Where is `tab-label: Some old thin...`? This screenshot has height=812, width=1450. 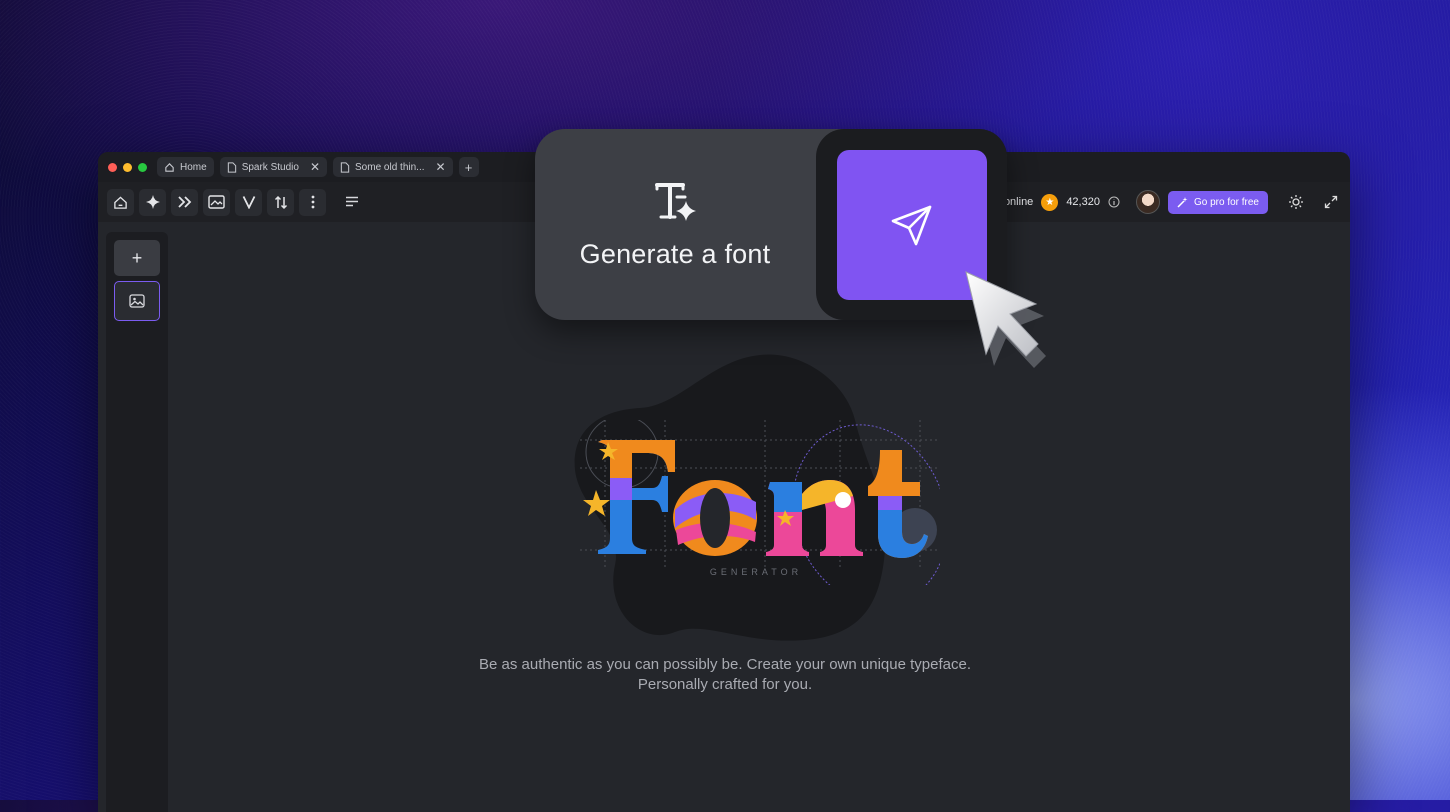
tab-label: Some old thin... is located at coordinates (390, 167).